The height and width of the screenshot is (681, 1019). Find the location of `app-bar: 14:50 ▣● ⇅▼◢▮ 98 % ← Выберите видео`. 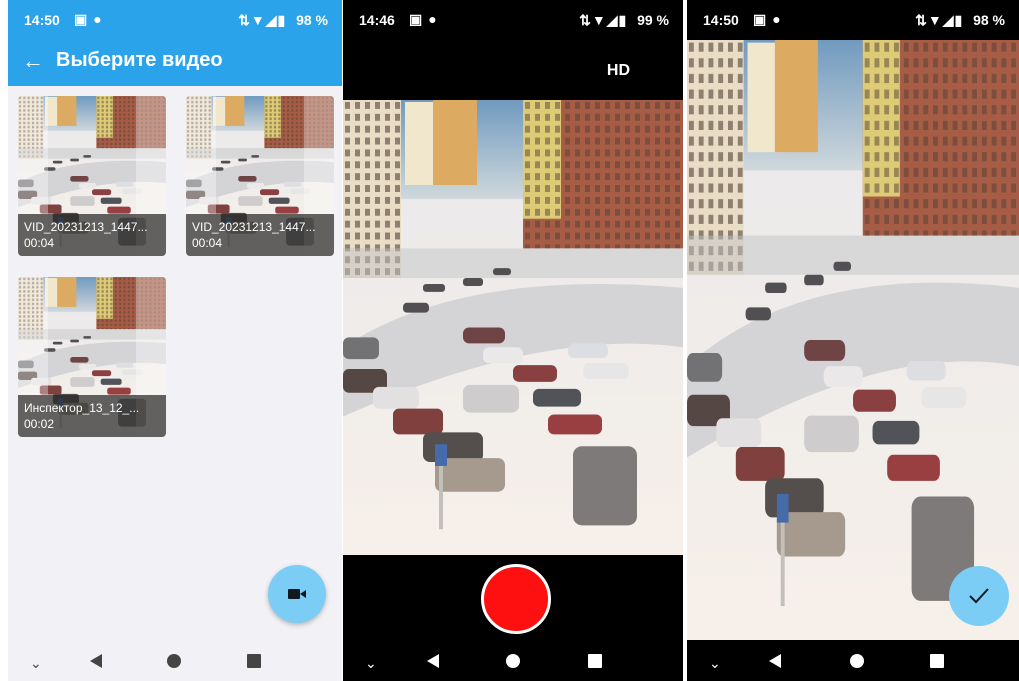

app-bar: 14:50 ▣● ⇅▼◢▮ 98 % ← Выберите видео is located at coordinates (175, 43).